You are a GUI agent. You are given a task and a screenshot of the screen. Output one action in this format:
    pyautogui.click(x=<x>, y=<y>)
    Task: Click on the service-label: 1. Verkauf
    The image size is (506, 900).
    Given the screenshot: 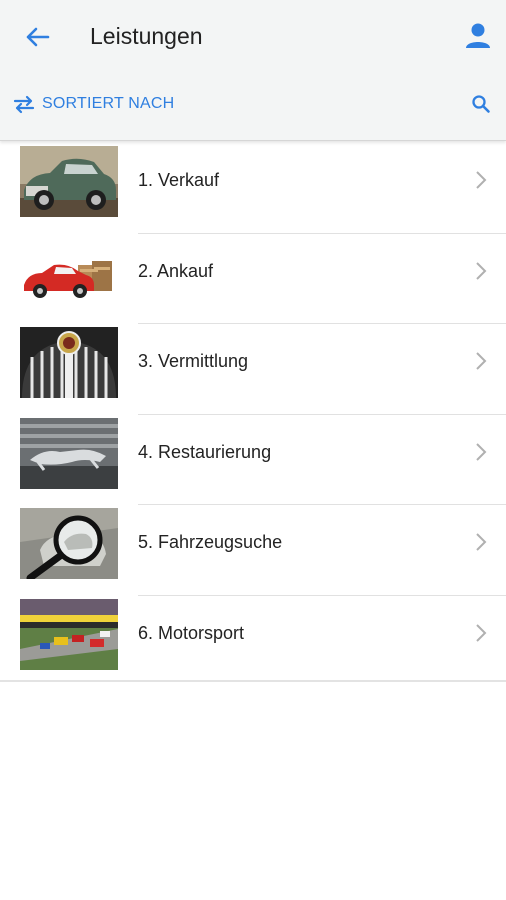 What is the action you would take?
    pyautogui.click(x=179, y=180)
    